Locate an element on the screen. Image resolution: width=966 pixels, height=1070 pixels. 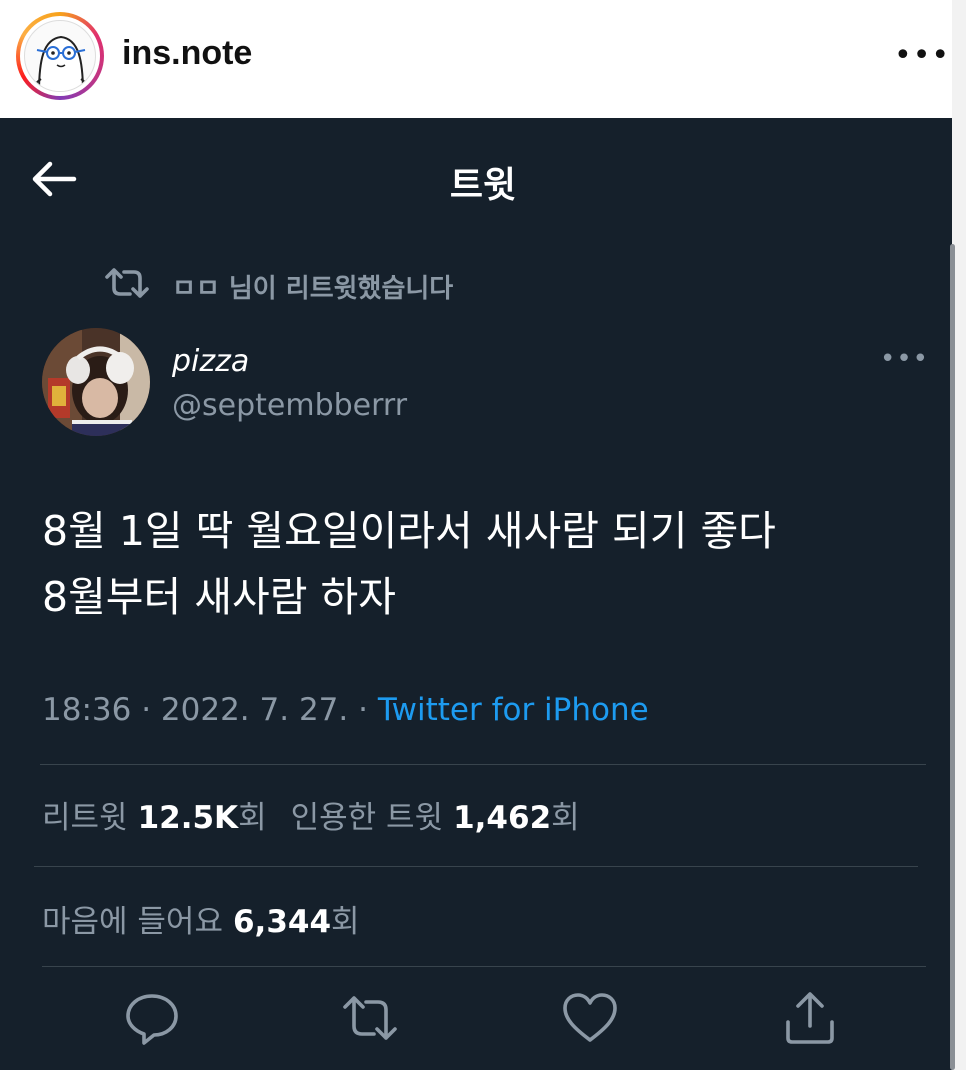
retweet-small-icon is located at coordinates (127, 286).